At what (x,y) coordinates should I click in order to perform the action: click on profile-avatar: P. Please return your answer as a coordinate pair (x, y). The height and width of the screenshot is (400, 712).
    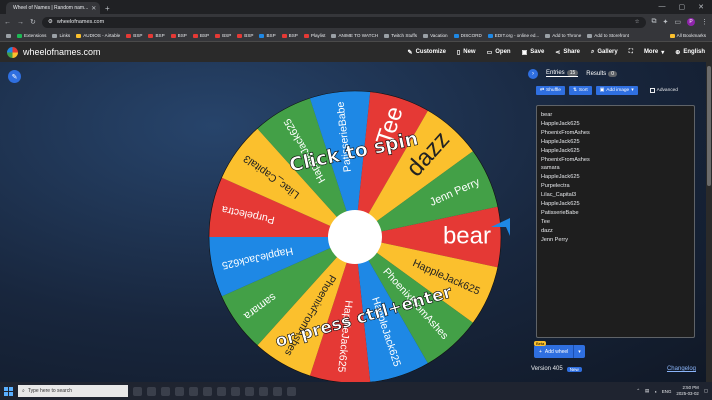
    Looking at the image, I should click on (691, 22).